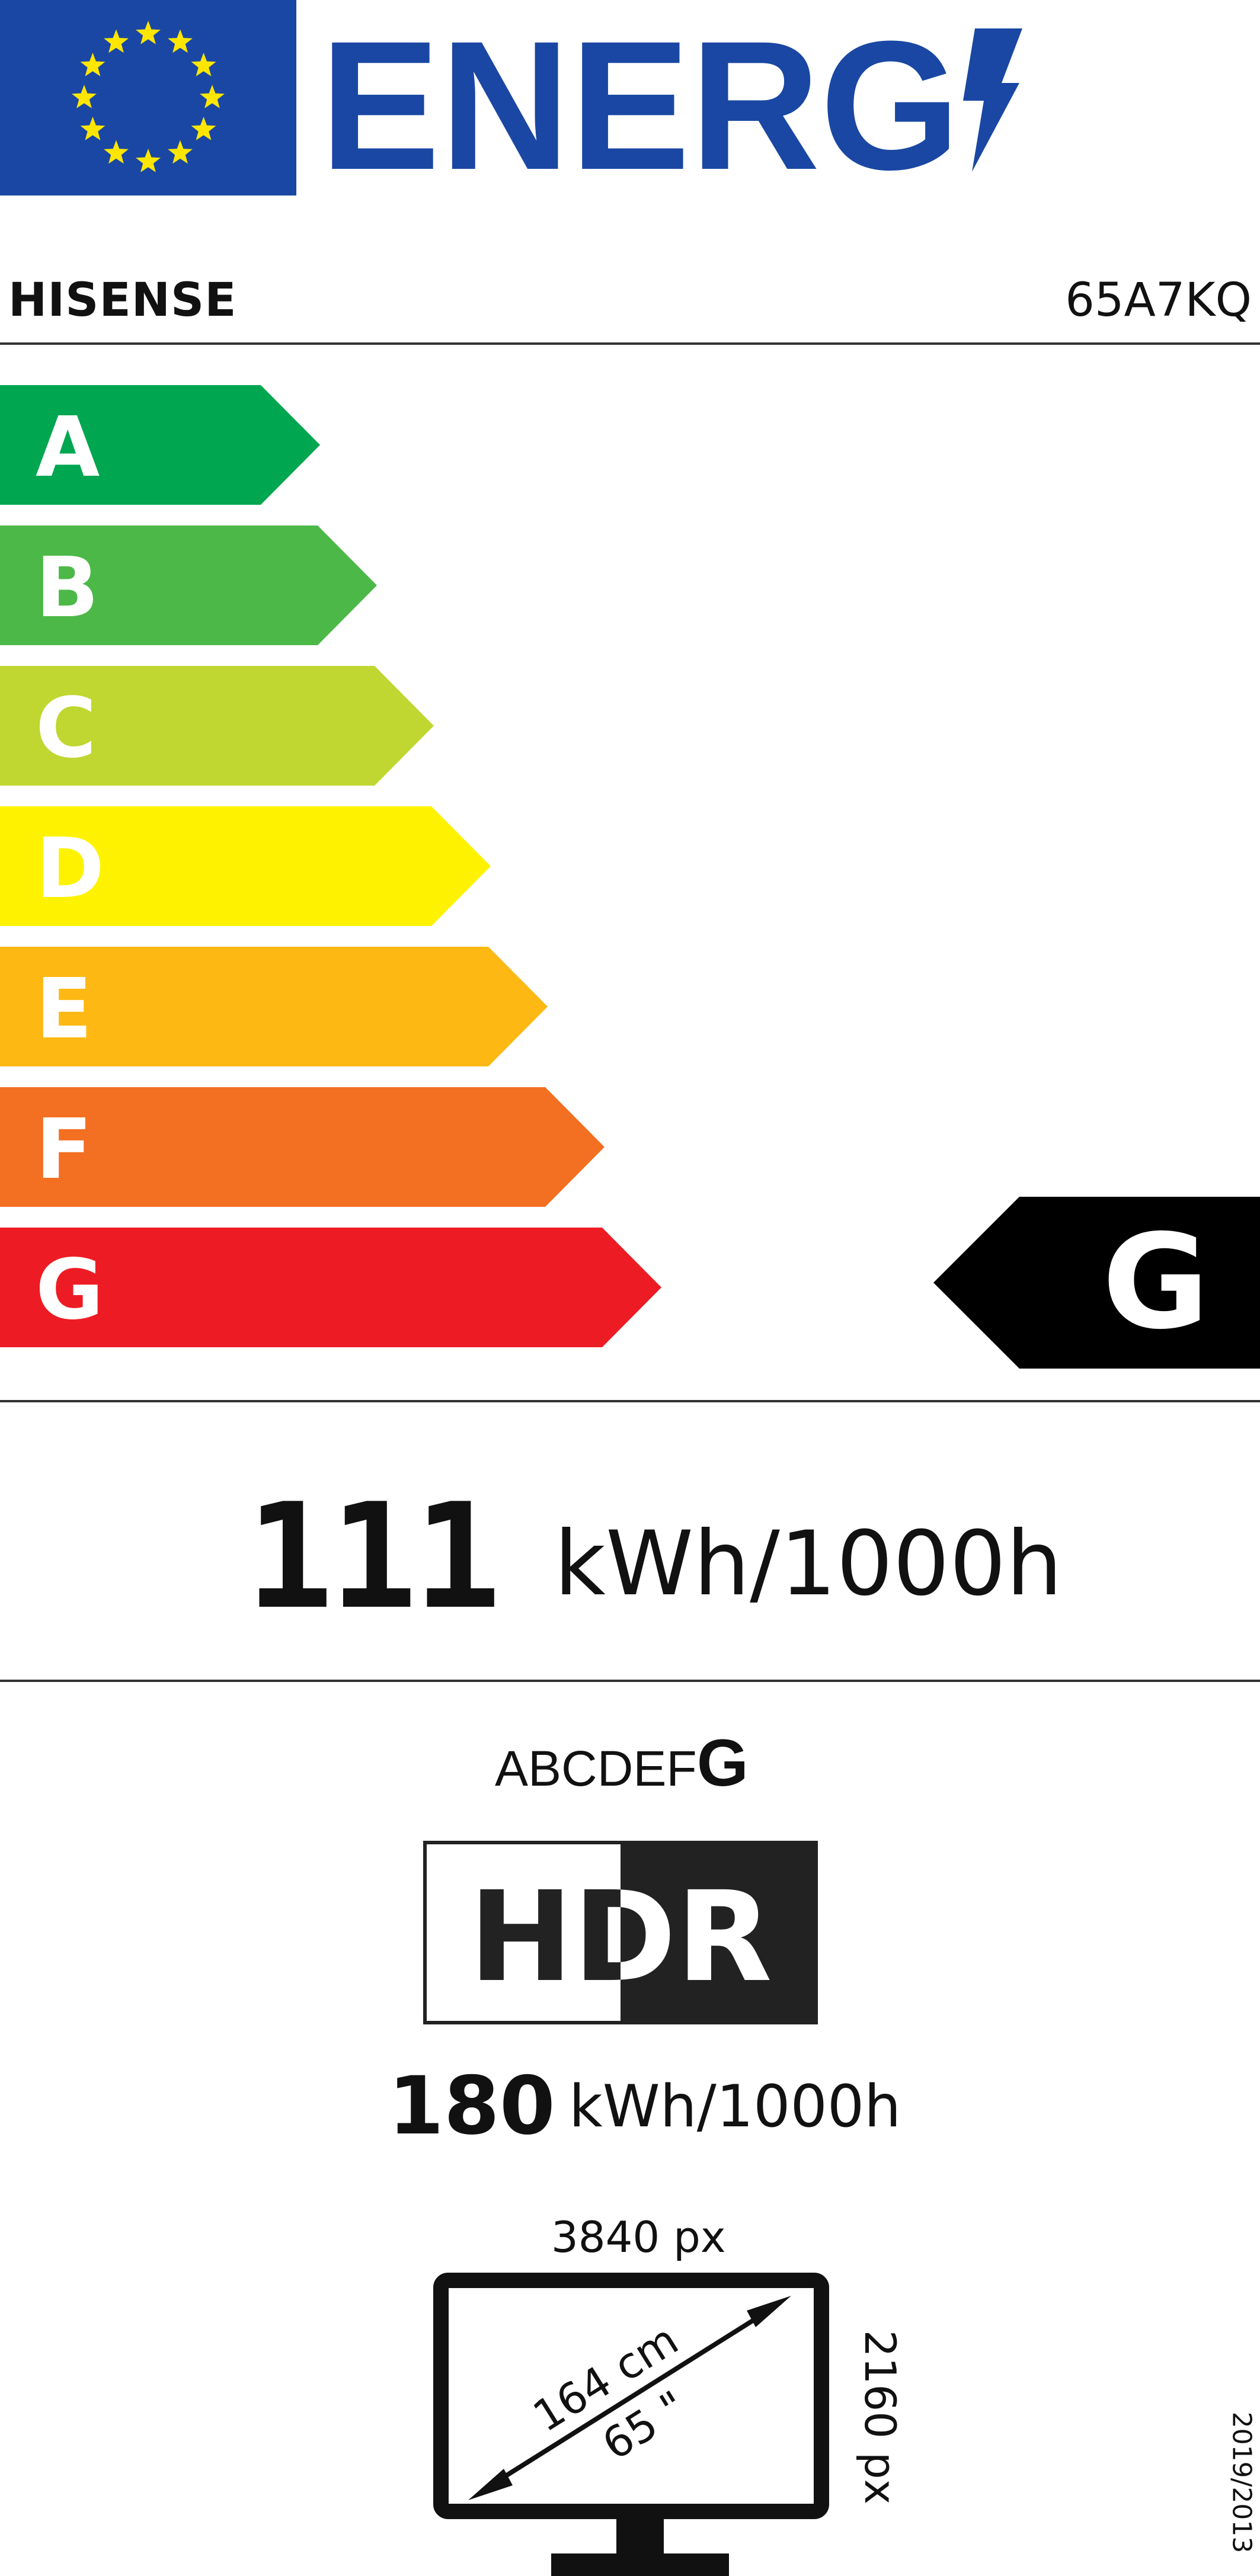  I want to click on class-letter-a: A, so click(68, 447).